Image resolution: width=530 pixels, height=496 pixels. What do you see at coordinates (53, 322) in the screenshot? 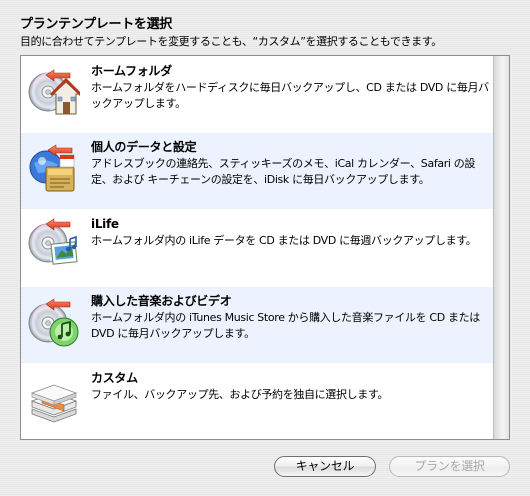
I see `purchased-music-icon` at bounding box center [53, 322].